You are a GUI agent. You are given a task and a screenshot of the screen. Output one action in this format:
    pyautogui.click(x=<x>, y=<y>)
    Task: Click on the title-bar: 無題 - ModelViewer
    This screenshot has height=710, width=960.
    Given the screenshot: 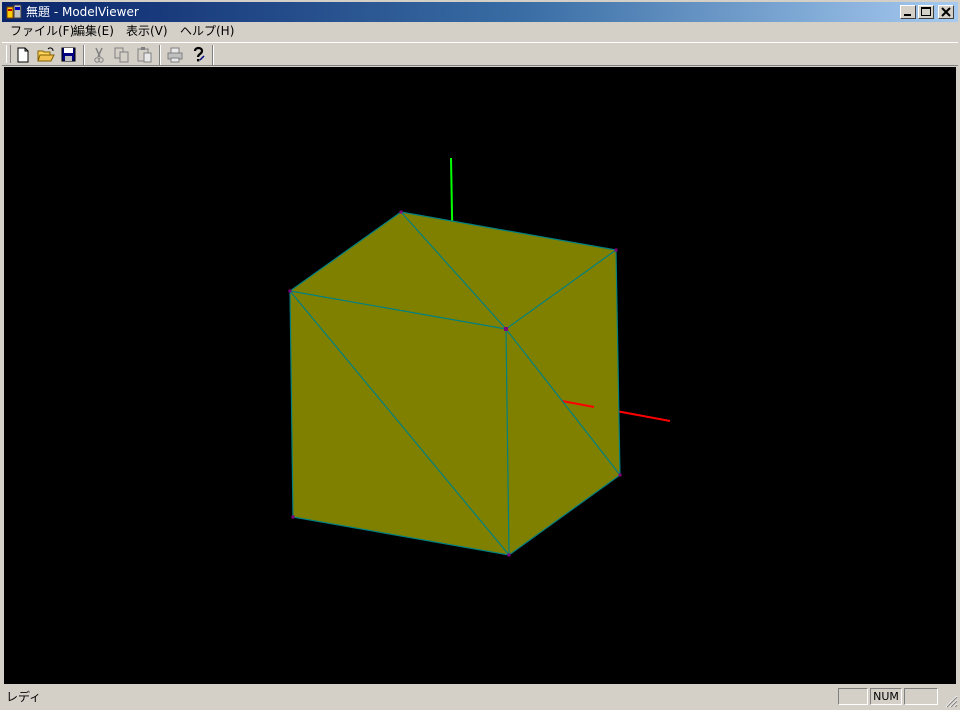 What is the action you would take?
    pyautogui.click(x=480, y=12)
    